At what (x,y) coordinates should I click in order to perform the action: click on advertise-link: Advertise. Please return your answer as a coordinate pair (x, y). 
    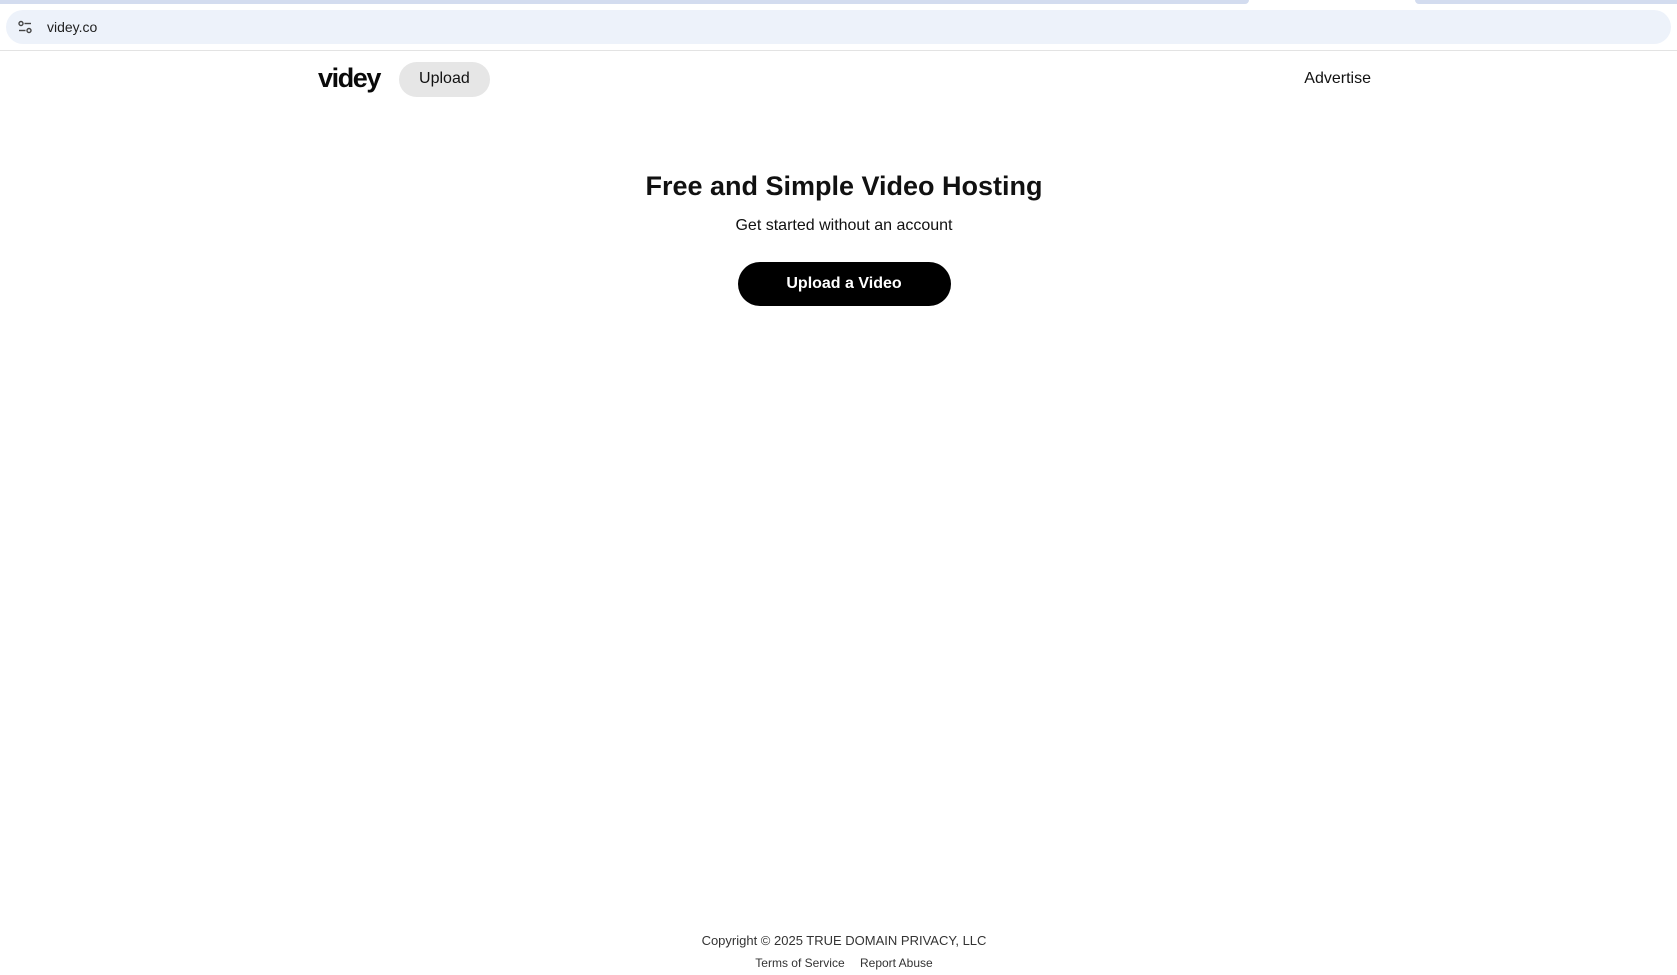
    Looking at the image, I should click on (1337, 79).